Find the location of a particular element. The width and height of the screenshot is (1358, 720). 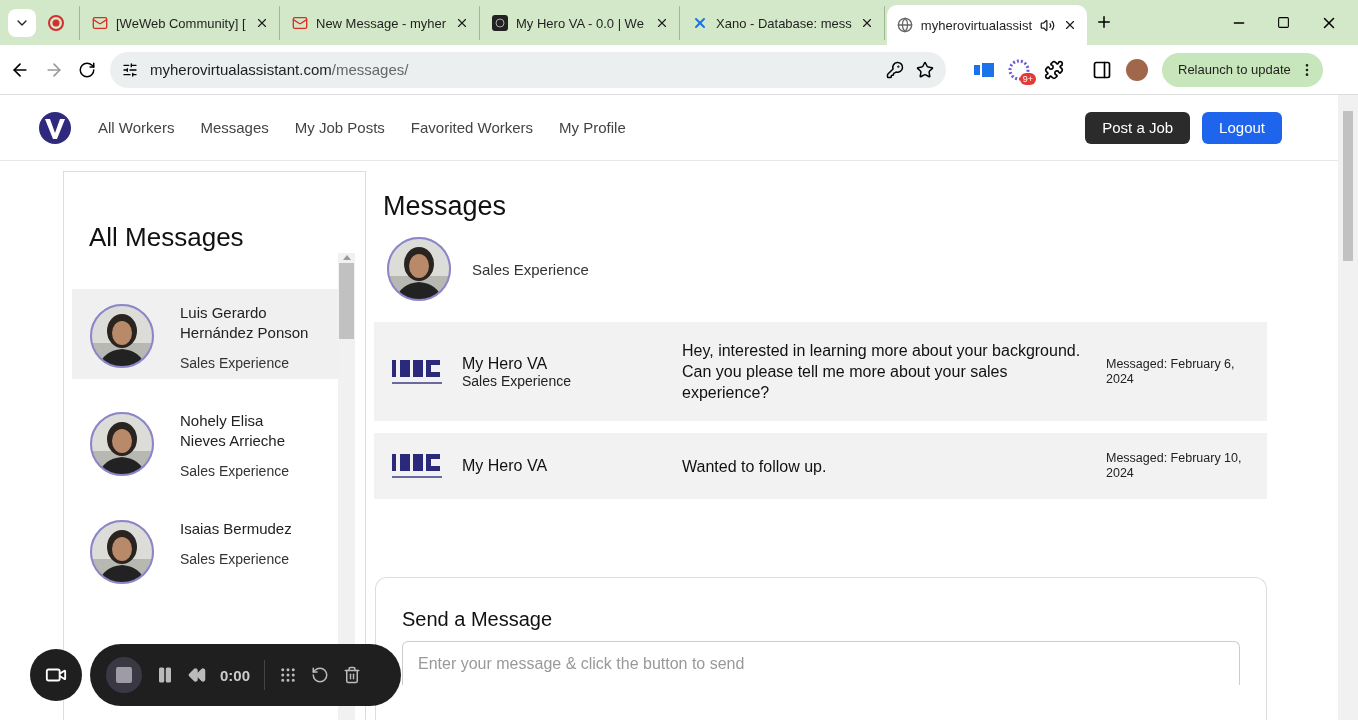

conversation-item: Nohely Elisa Nieves Arrieche Sales Experience is located at coordinates (205, 442).